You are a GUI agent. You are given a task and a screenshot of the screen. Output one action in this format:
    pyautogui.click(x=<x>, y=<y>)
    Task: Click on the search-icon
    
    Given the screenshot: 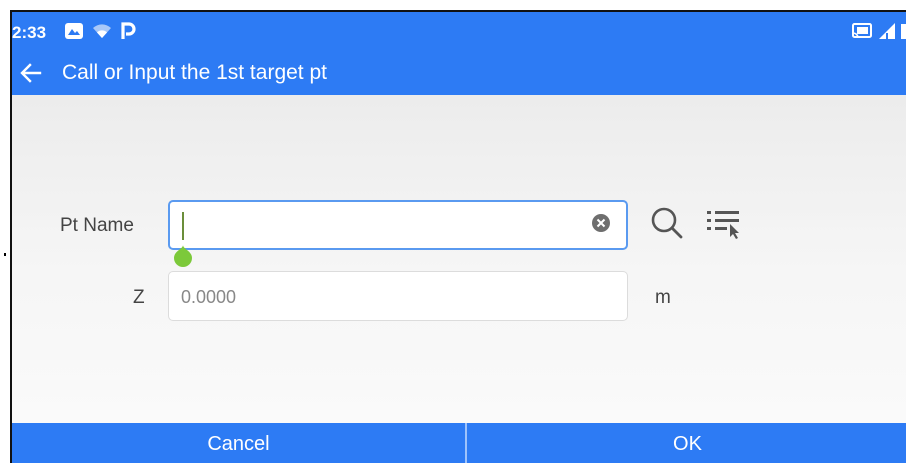 What is the action you would take?
    pyautogui.click(x=667, y=223)
    